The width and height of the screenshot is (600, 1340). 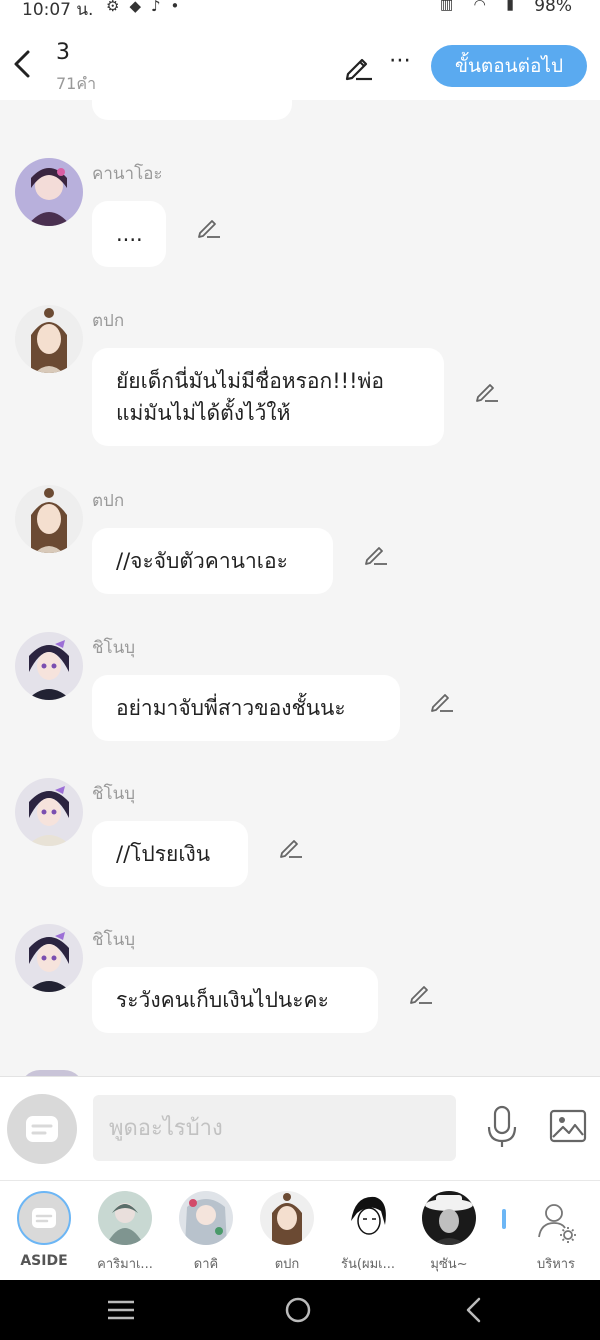 I want to click on cast-item-daki: ดาคิ, so click(x=206, y=1235).